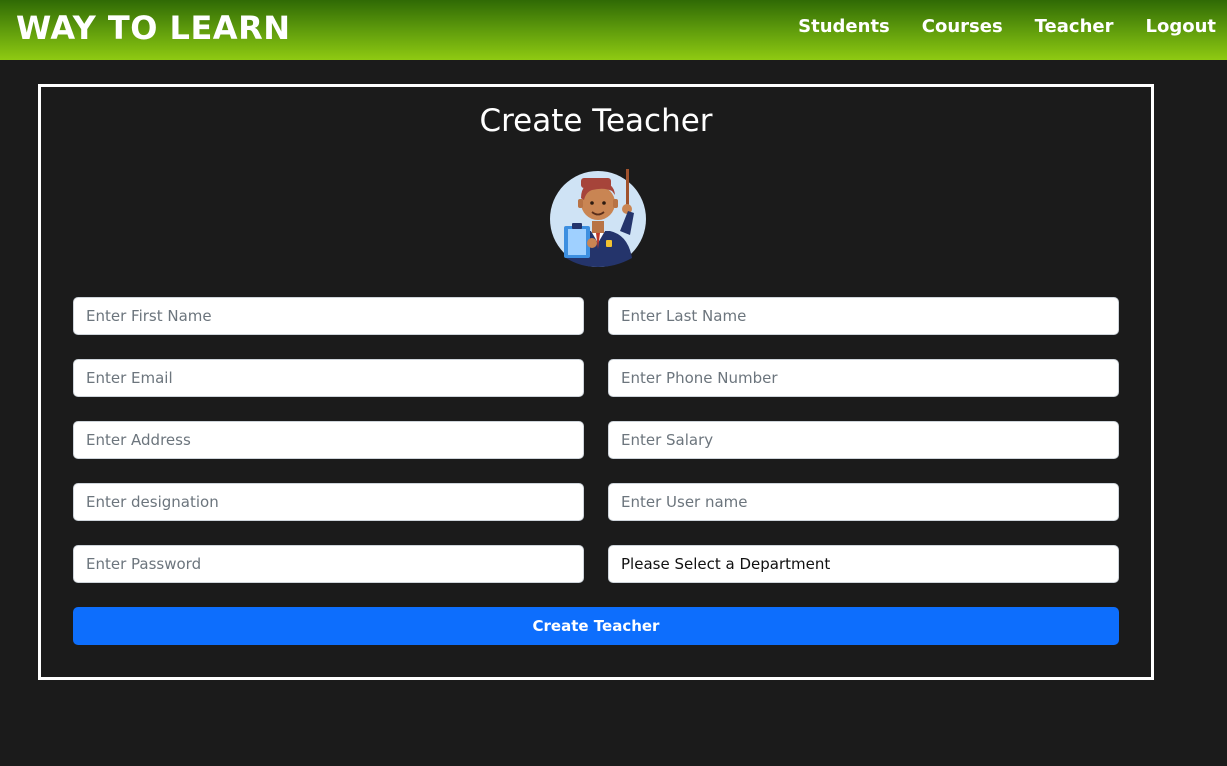  Describe the element at coordinates (328, 378) in the screenshot. I see `email-input` at that location.